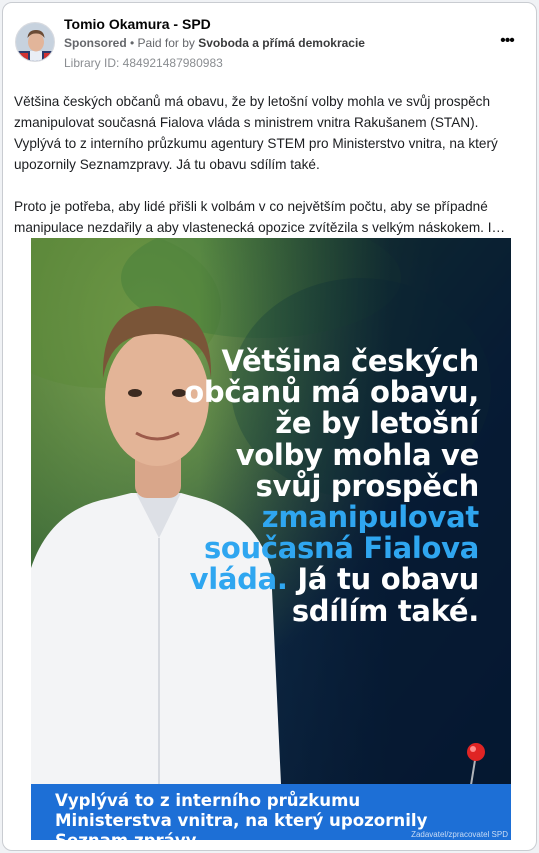  I want to click on headline-white-part-2: Já tu obavu sdílím také., so click(383, 595).